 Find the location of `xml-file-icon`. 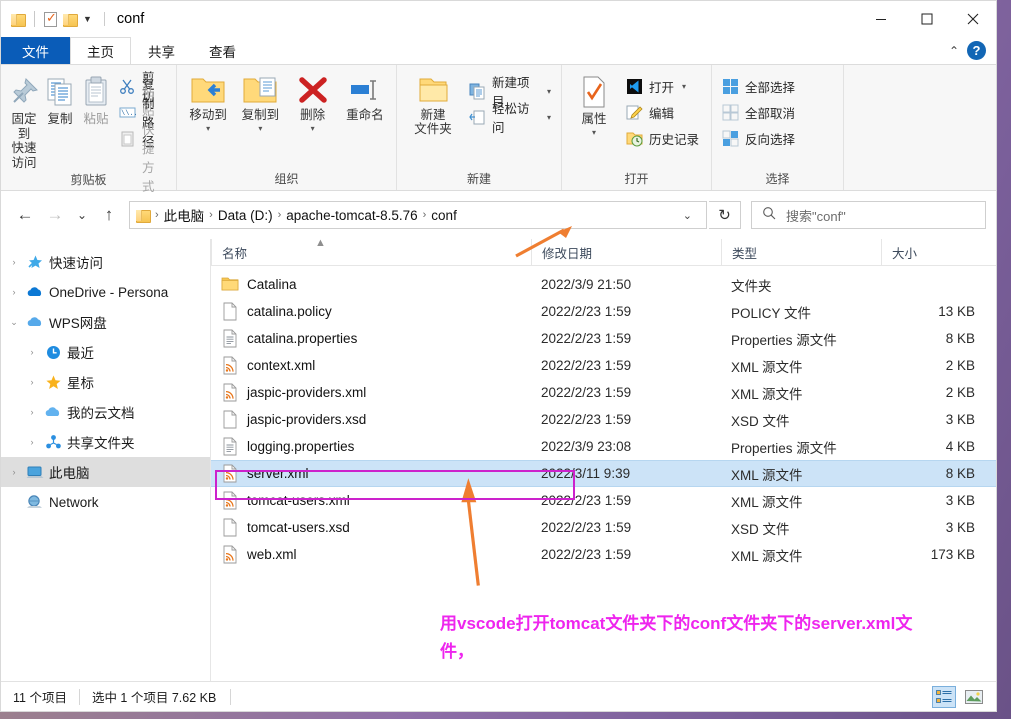

xml-file-icon is located at coordinates (230, 500).